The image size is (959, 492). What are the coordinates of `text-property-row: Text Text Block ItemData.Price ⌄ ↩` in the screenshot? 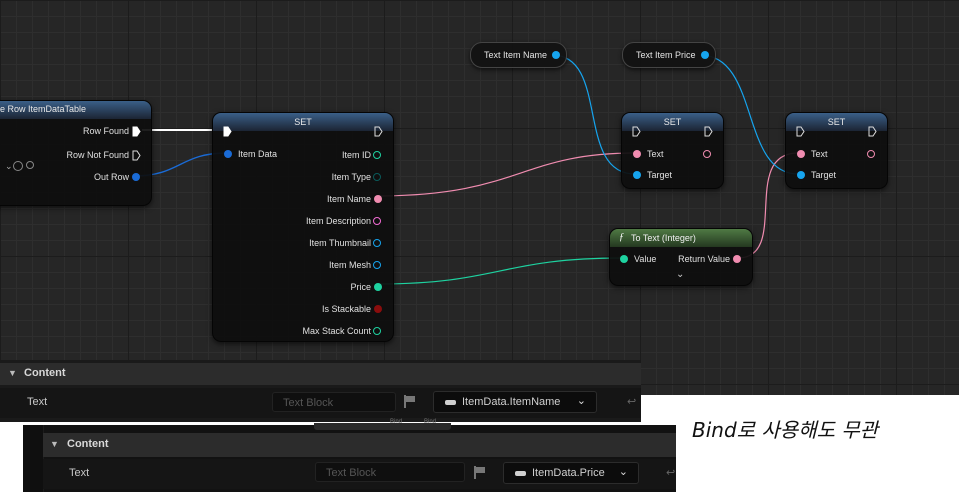 It's located at (359, 474).